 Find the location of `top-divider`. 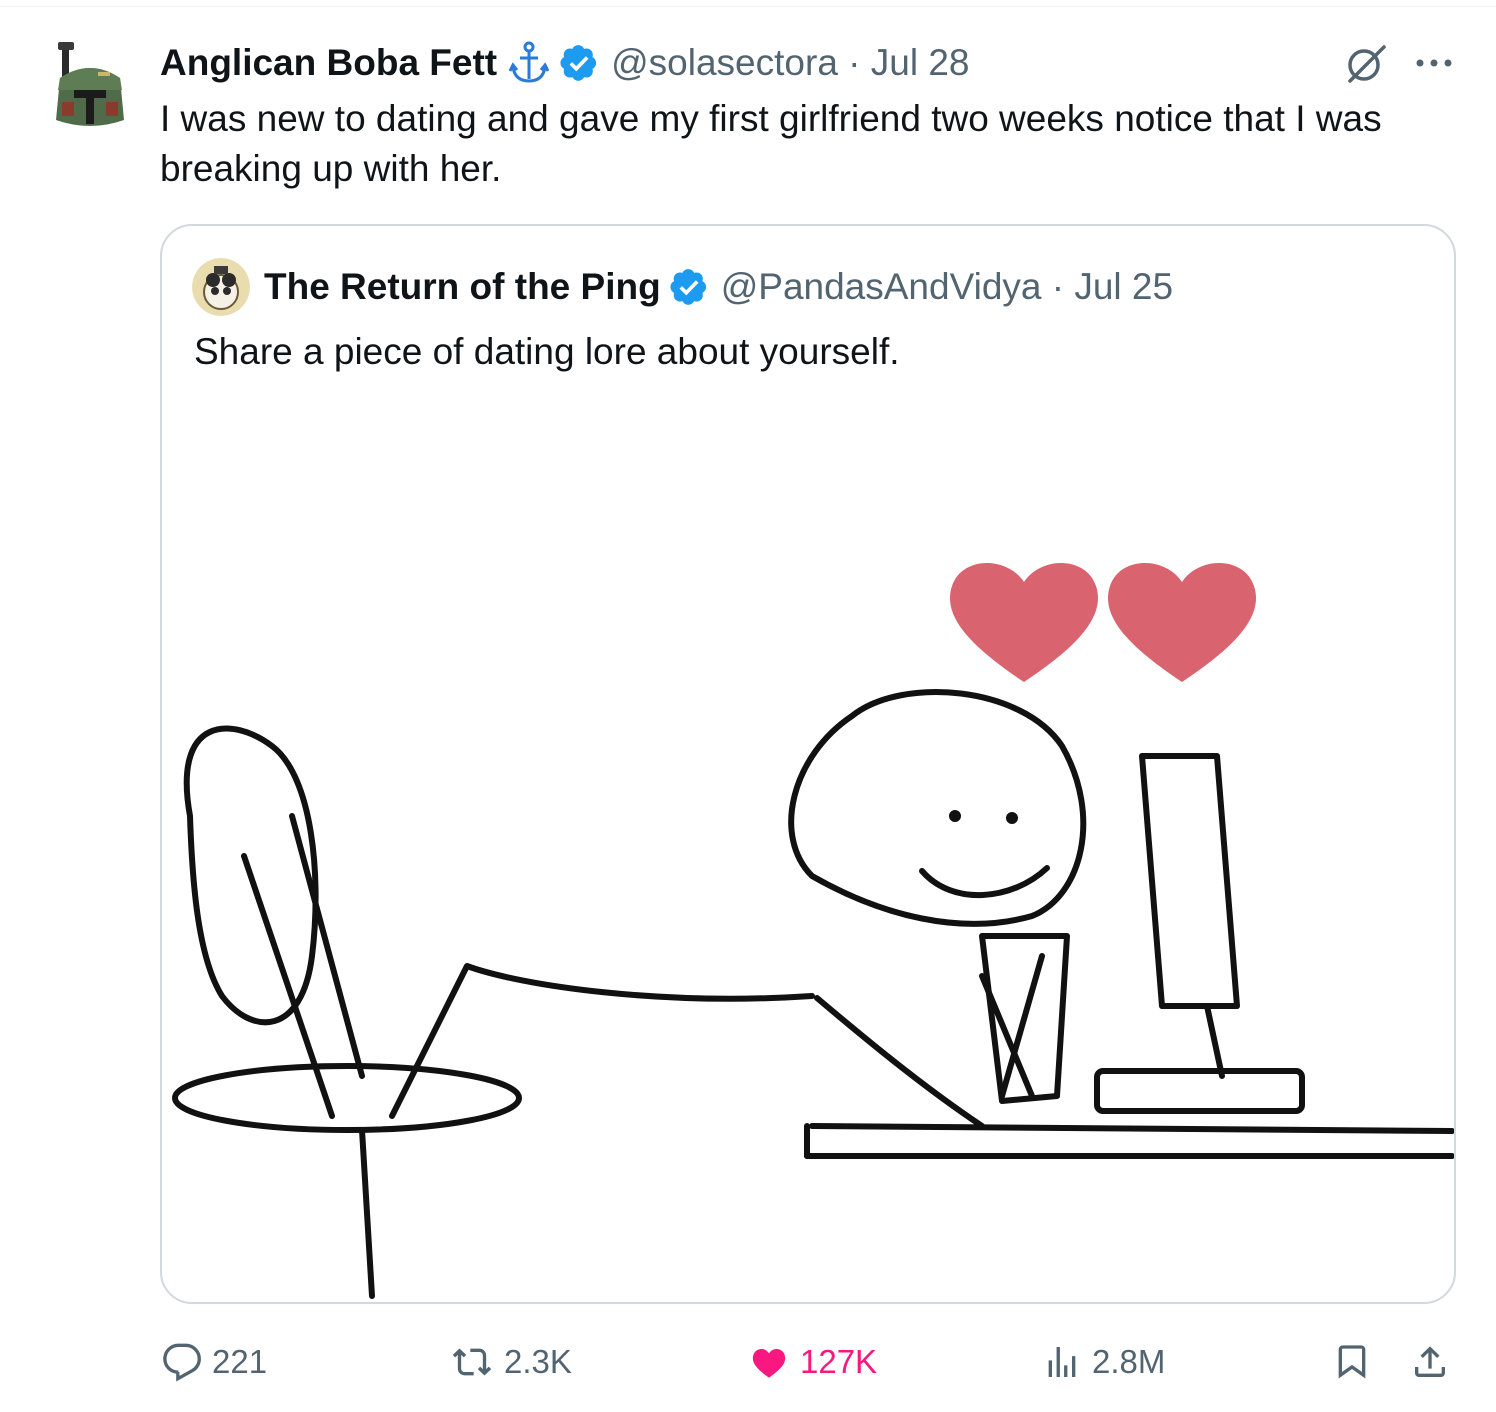

top-divider is located at coordinates (748, 6).